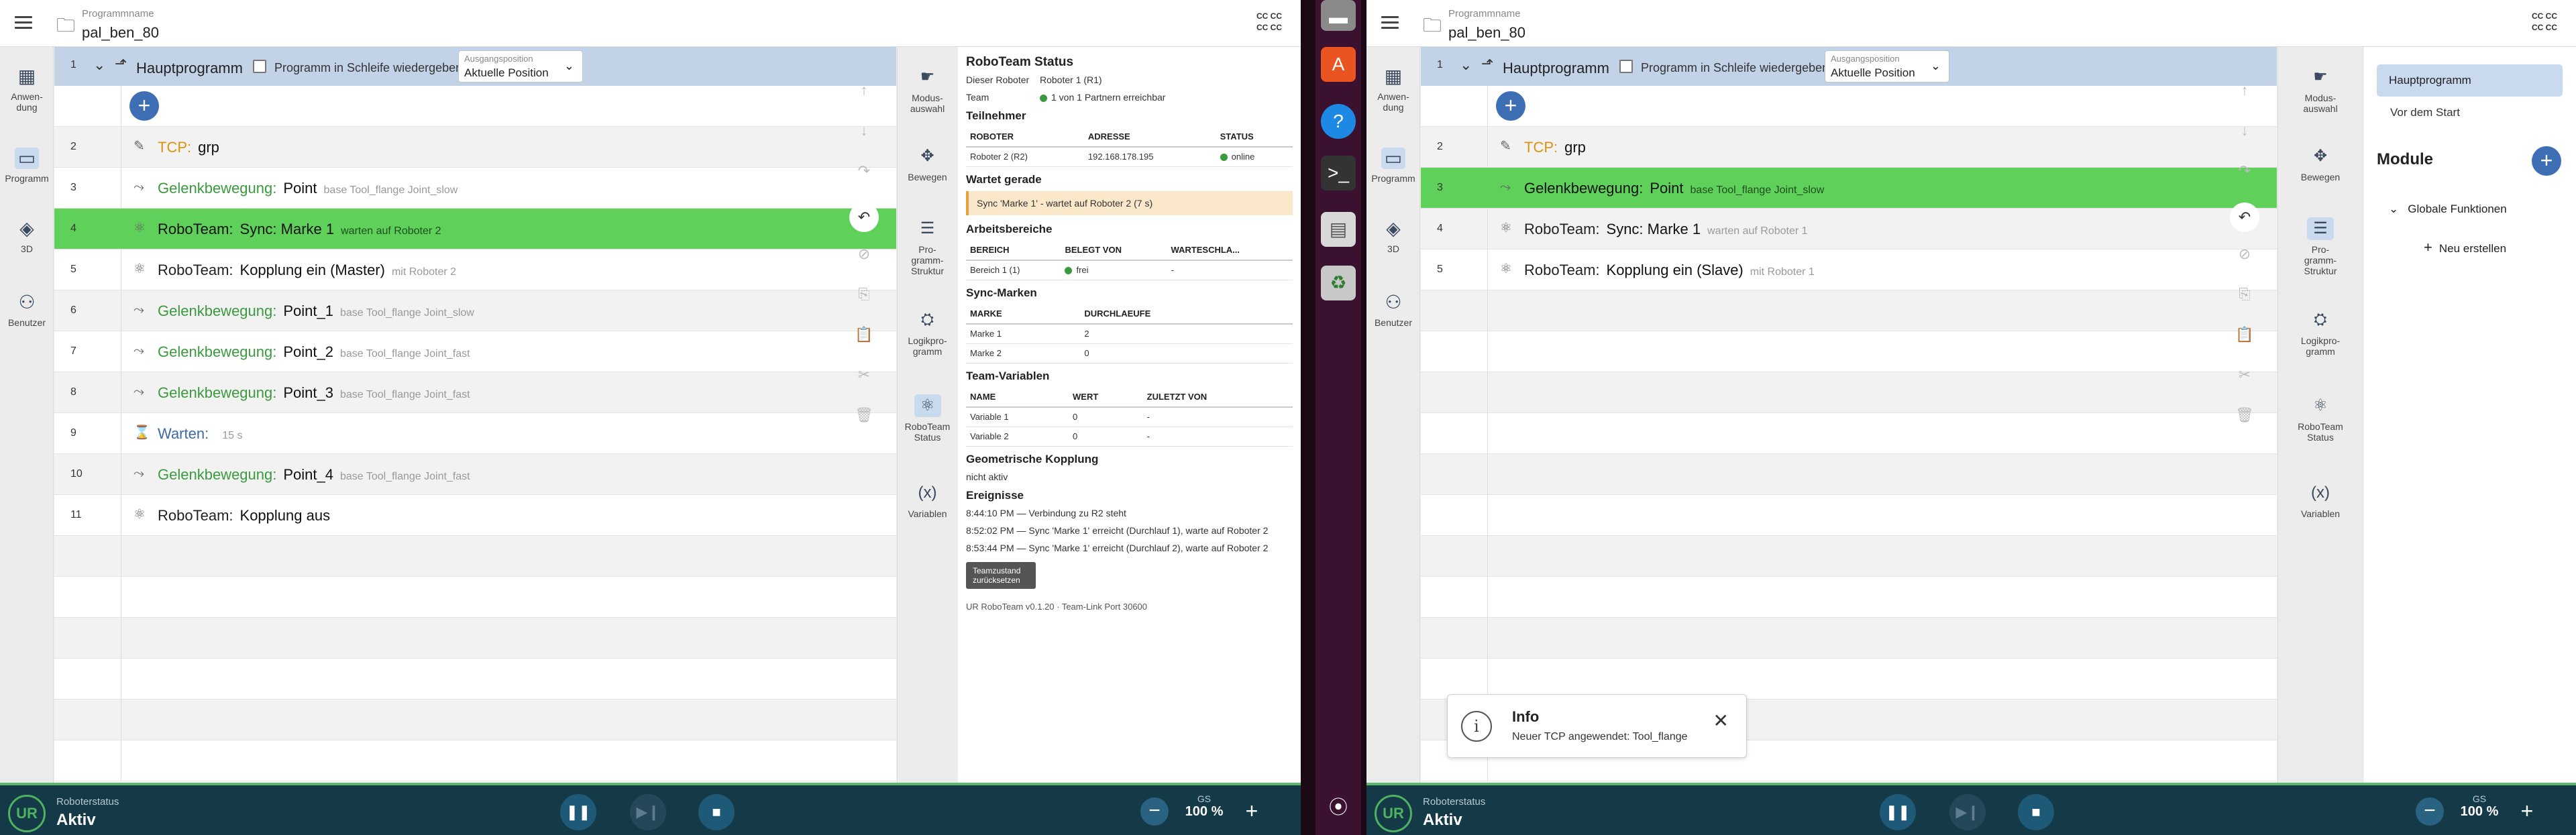 This screenshot has width=2576, height=835. What do you see at coordinates (2546, 161) in the screenshot?
I see `add-module-button: +` at bounding box center [2546, 161].